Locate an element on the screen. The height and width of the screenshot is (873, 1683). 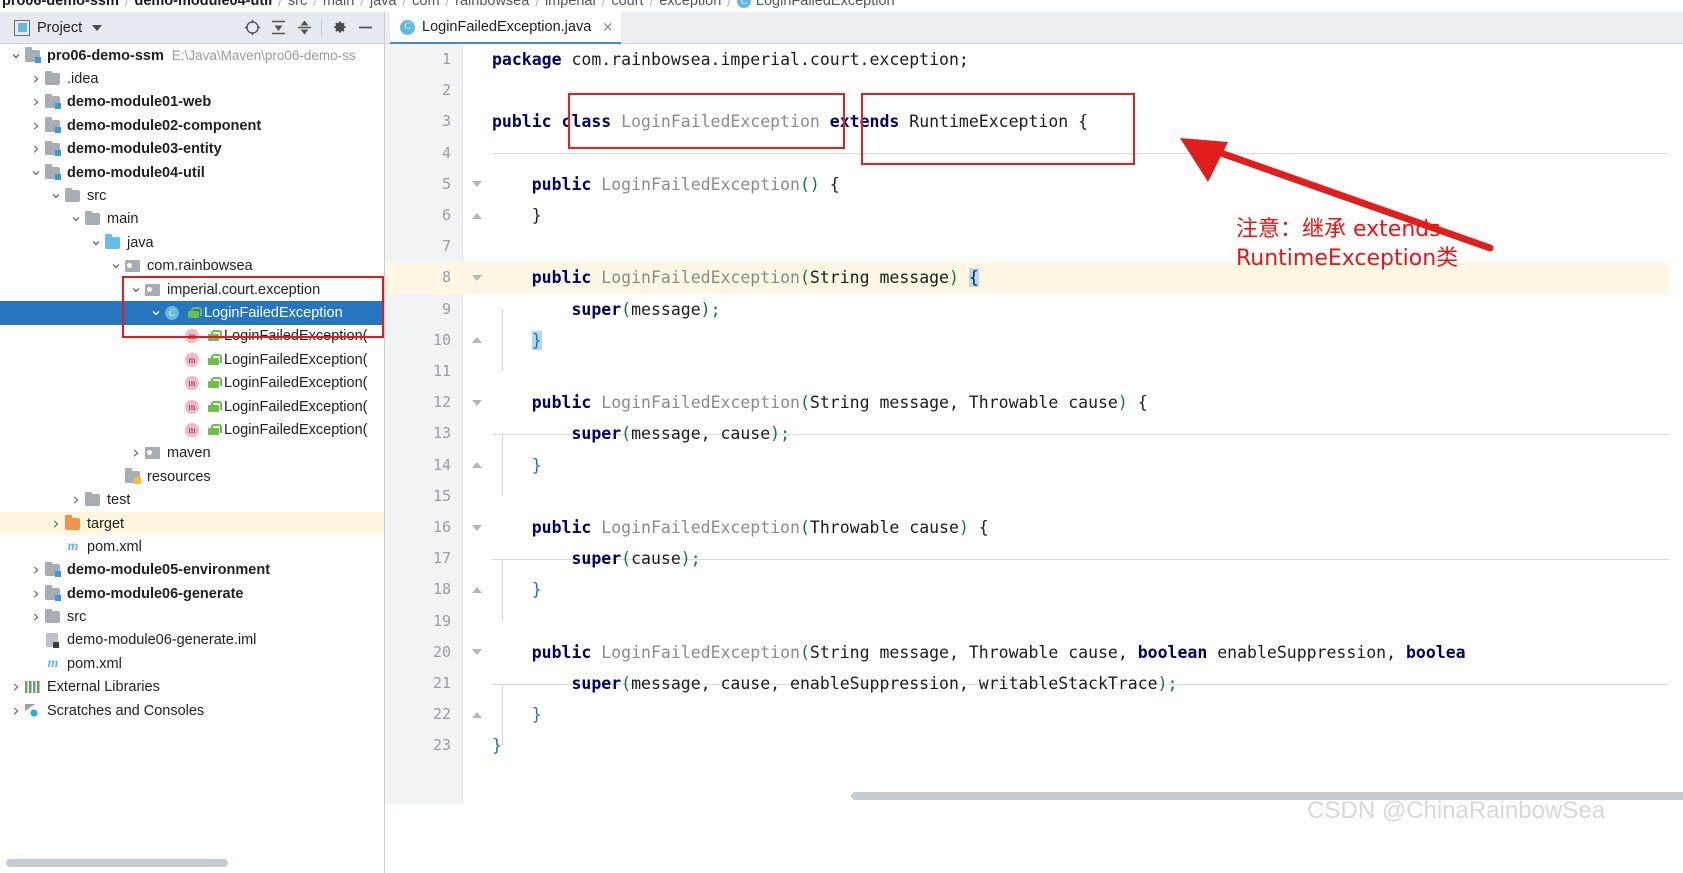
tree-row: › src is located at coordinates (192, 616).